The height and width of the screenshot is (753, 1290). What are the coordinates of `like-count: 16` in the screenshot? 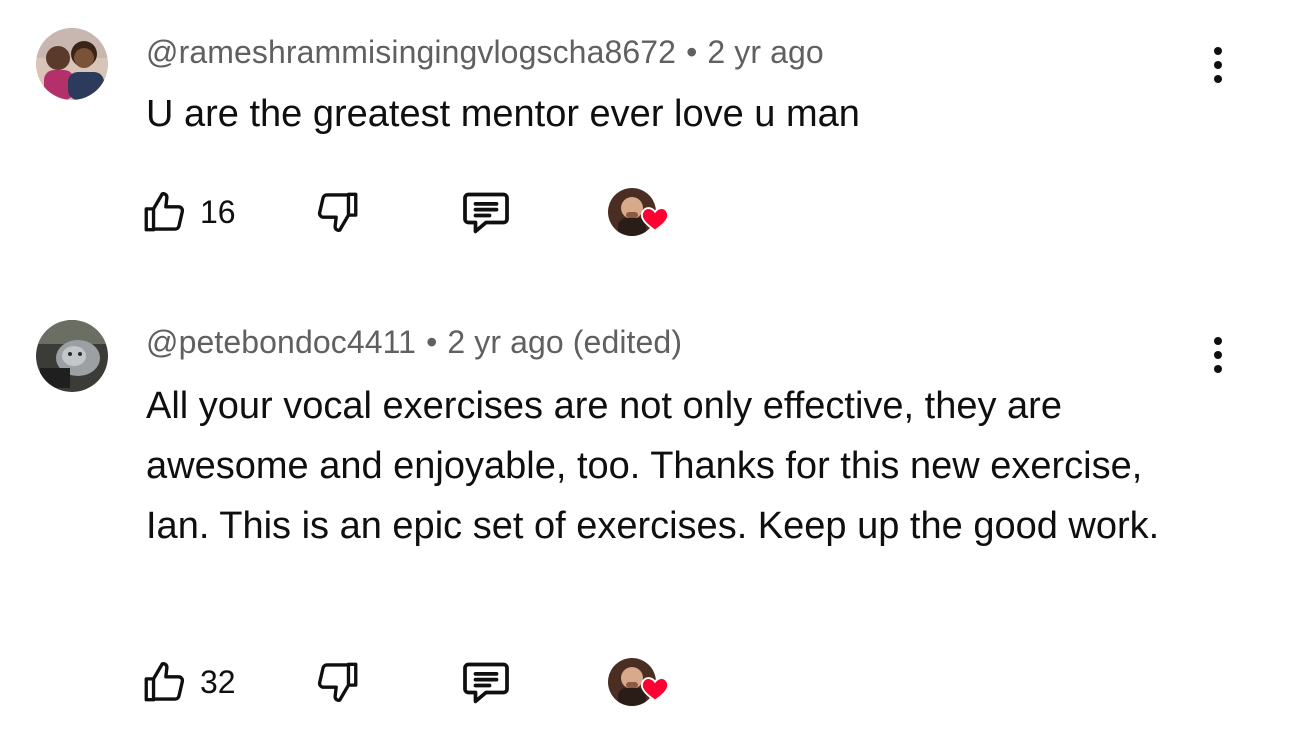 It's located at (218, 211).